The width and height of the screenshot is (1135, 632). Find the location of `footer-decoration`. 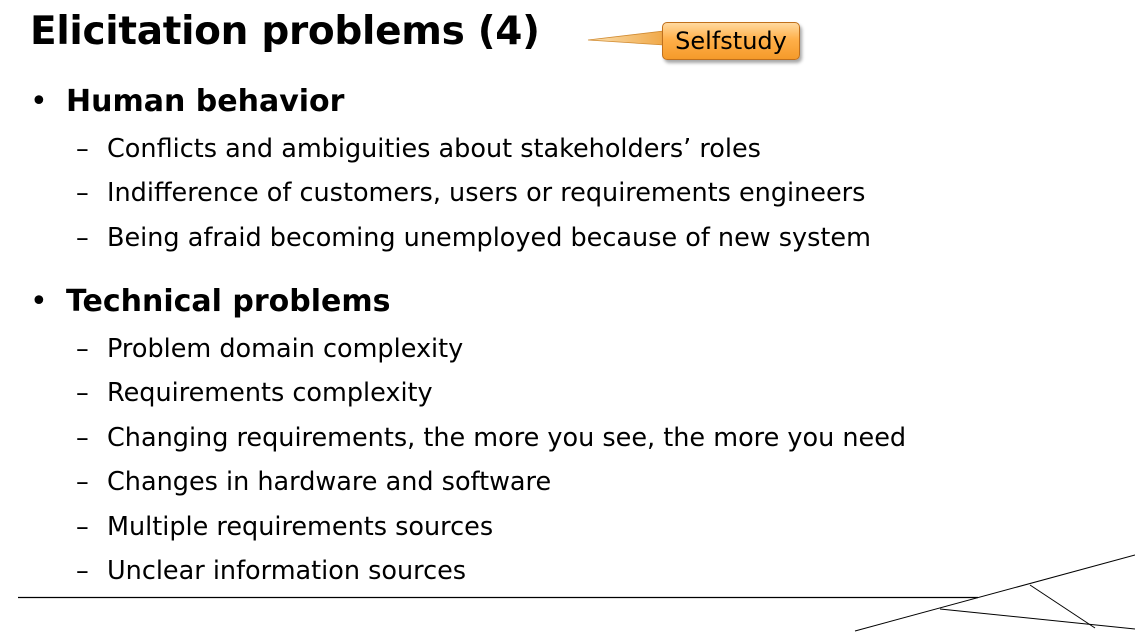

footer-decoration is located at coordinates (576, 593).